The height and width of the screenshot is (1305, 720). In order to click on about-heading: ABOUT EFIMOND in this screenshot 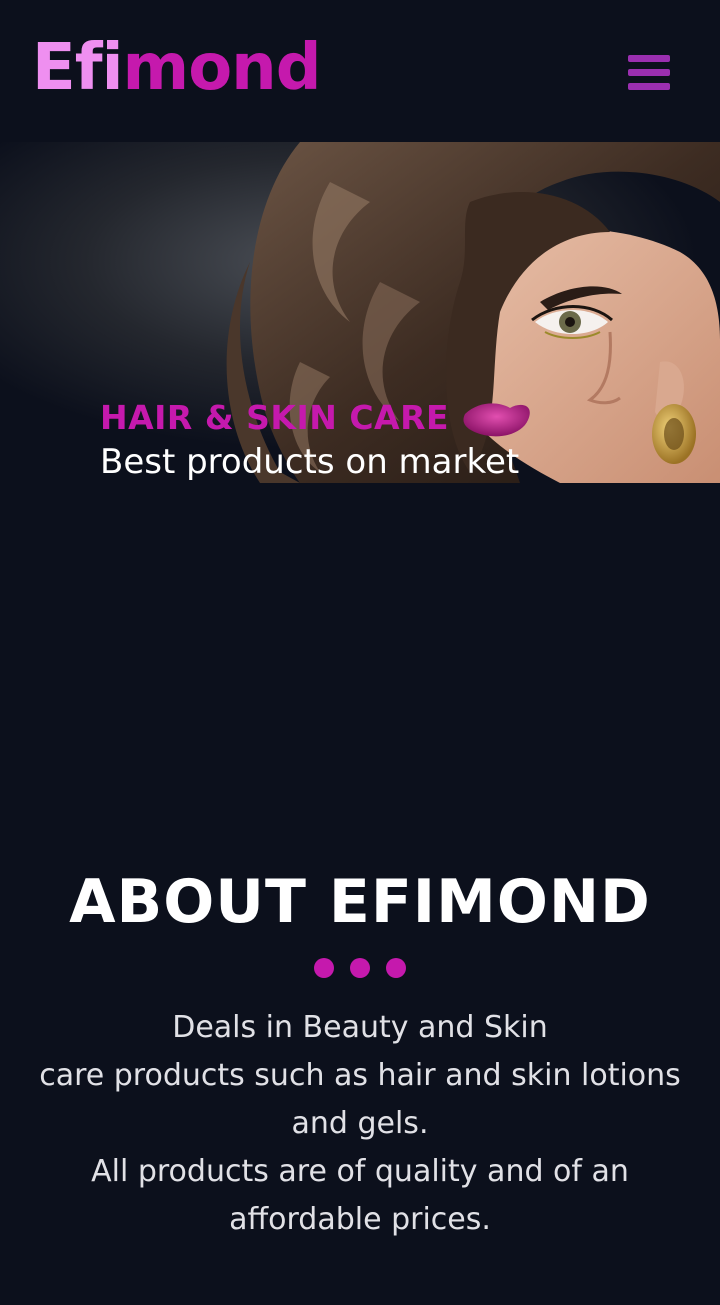, I will do `click(360, 902)`.